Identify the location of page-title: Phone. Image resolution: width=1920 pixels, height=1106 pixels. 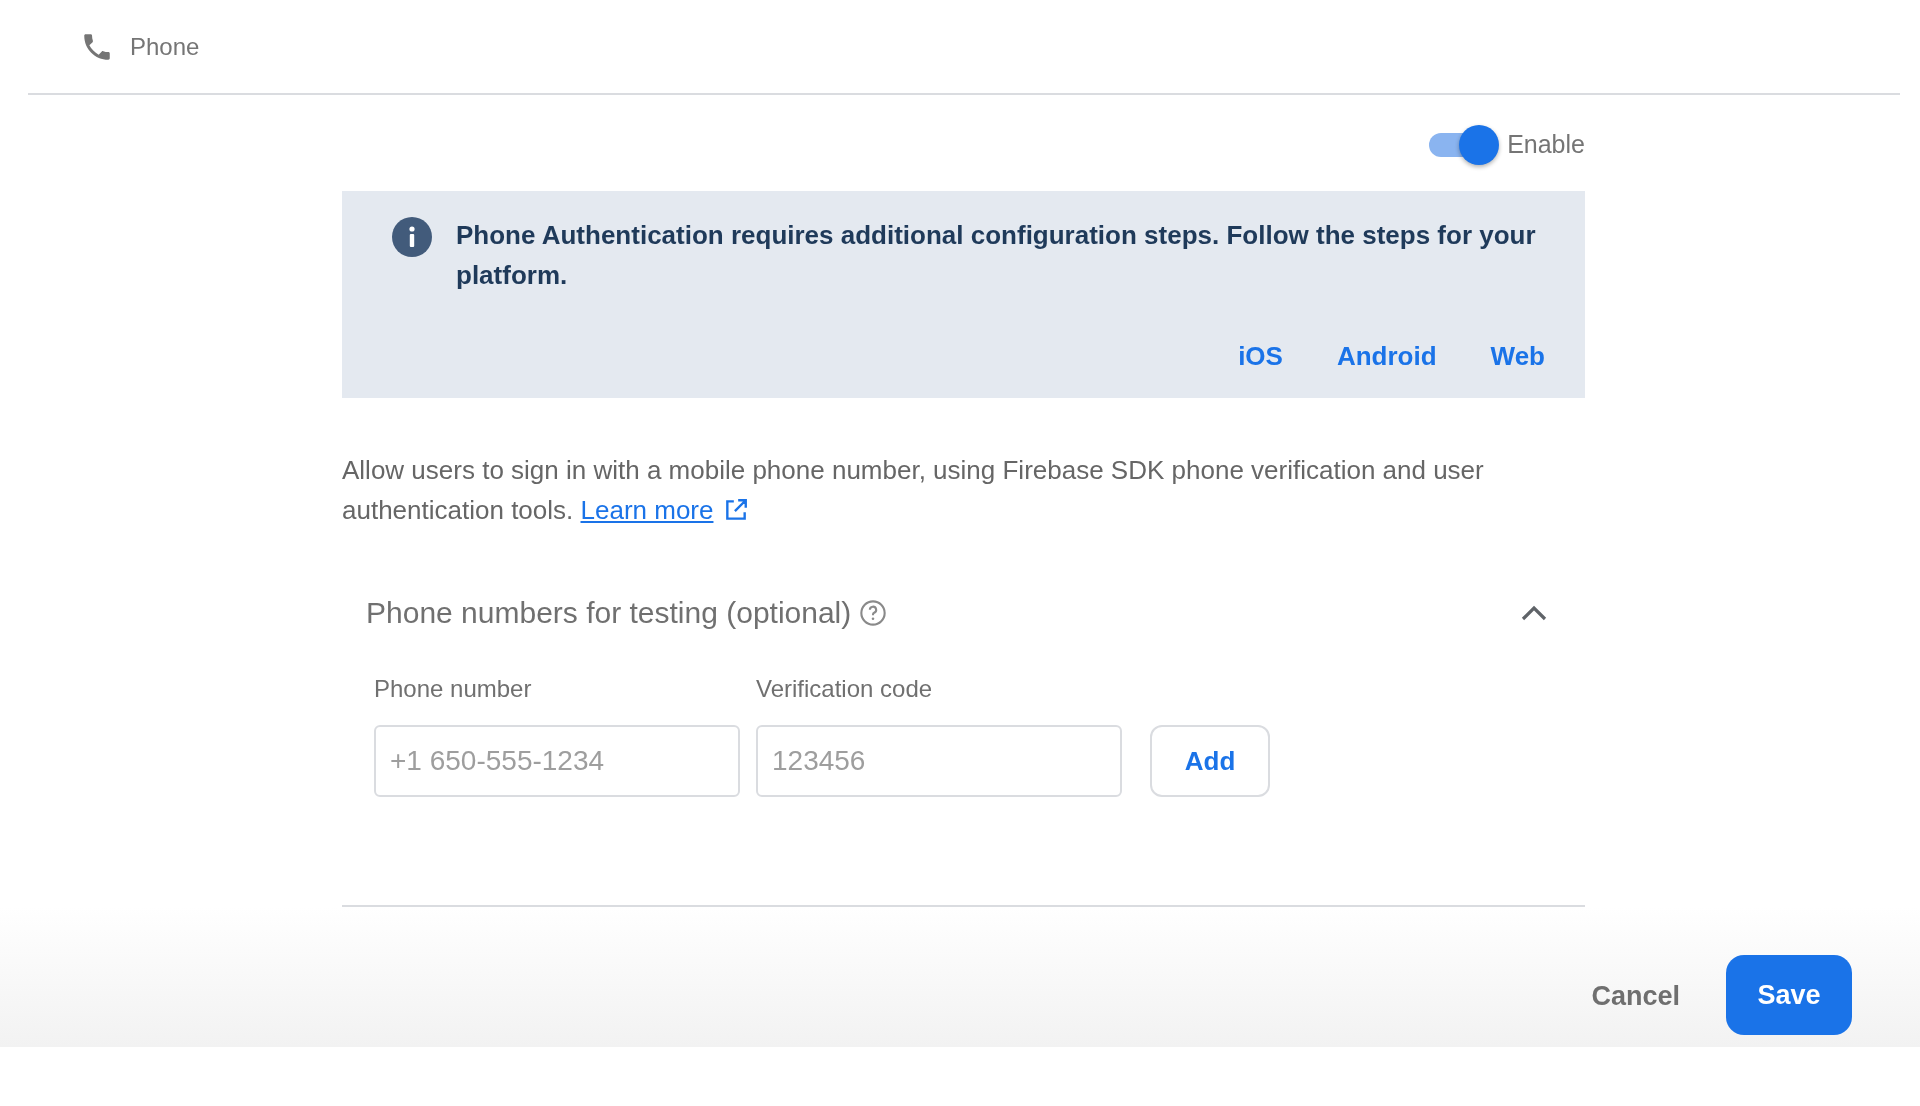
(165, 46).